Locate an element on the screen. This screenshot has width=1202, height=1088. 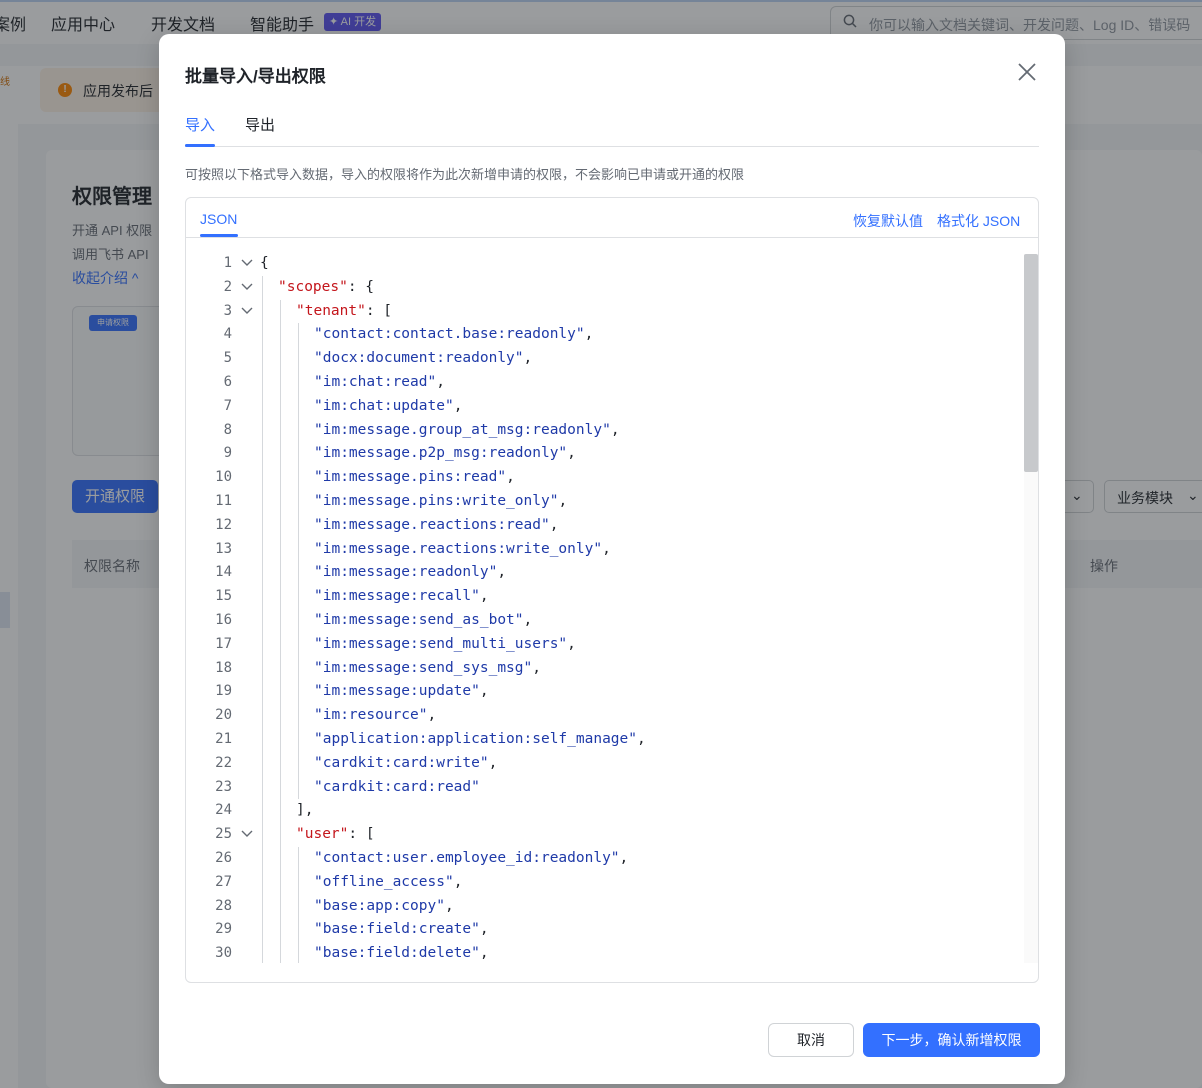
code-line: 26 "contact:user.employee_id:readonly", is located at coordinates (606, 859).